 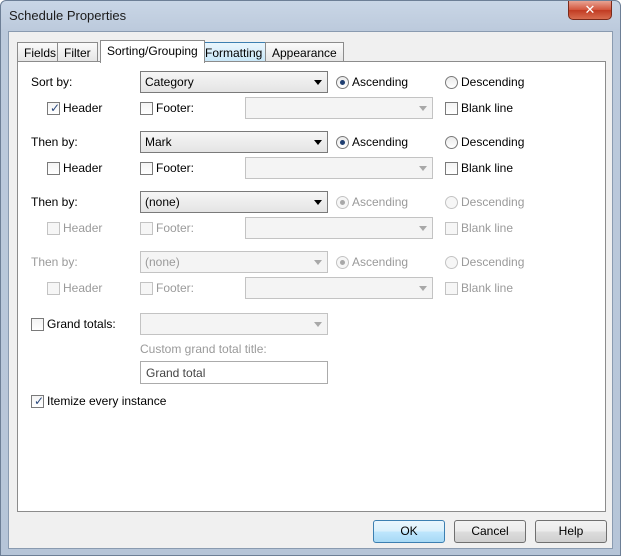 I want to click on then-by-1-footer-select, so click(x=339, y=168).